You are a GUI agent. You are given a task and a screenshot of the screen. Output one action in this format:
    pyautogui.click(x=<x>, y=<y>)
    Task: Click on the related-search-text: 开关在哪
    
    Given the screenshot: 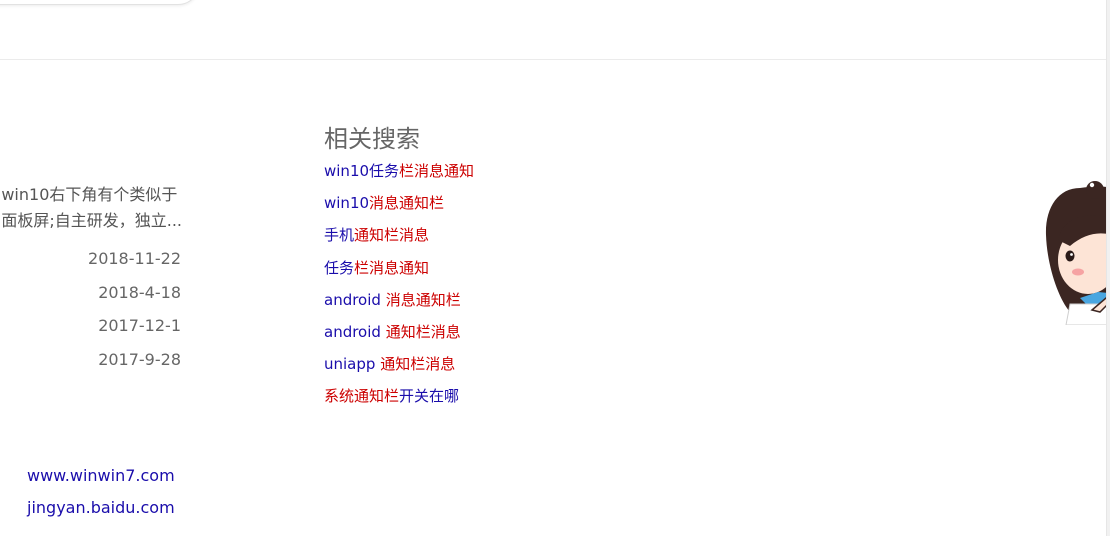 What is the action you would take?
    pyautogui.click(x=429, y=396)
    